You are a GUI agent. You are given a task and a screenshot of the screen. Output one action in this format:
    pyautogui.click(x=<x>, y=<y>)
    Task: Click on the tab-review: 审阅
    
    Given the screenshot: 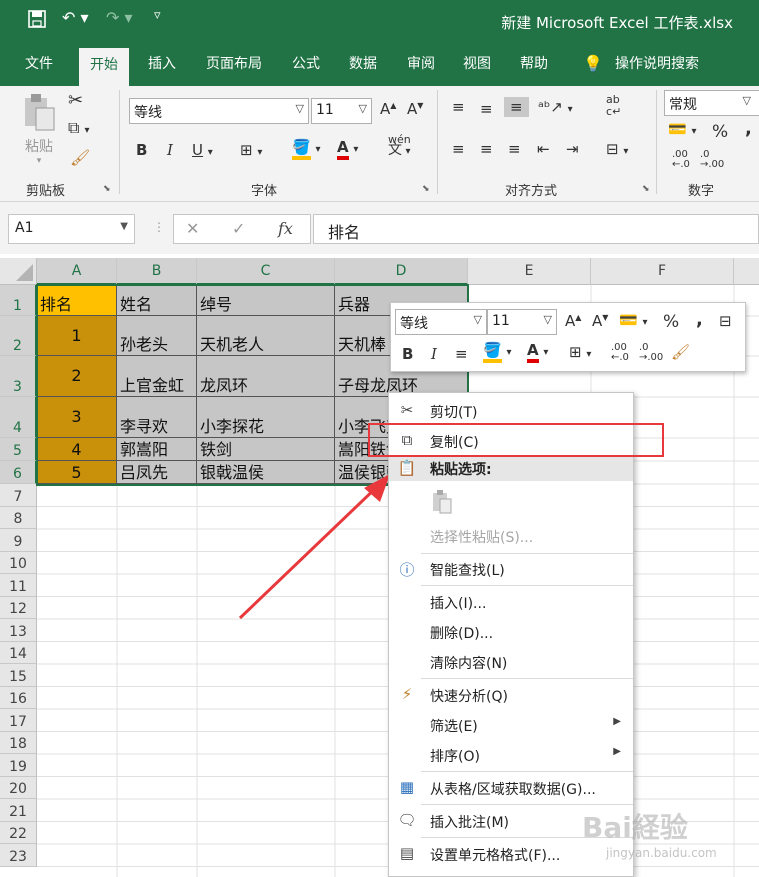 What is the action you would take?
    pyautogui.click(x=421, y=65)
    